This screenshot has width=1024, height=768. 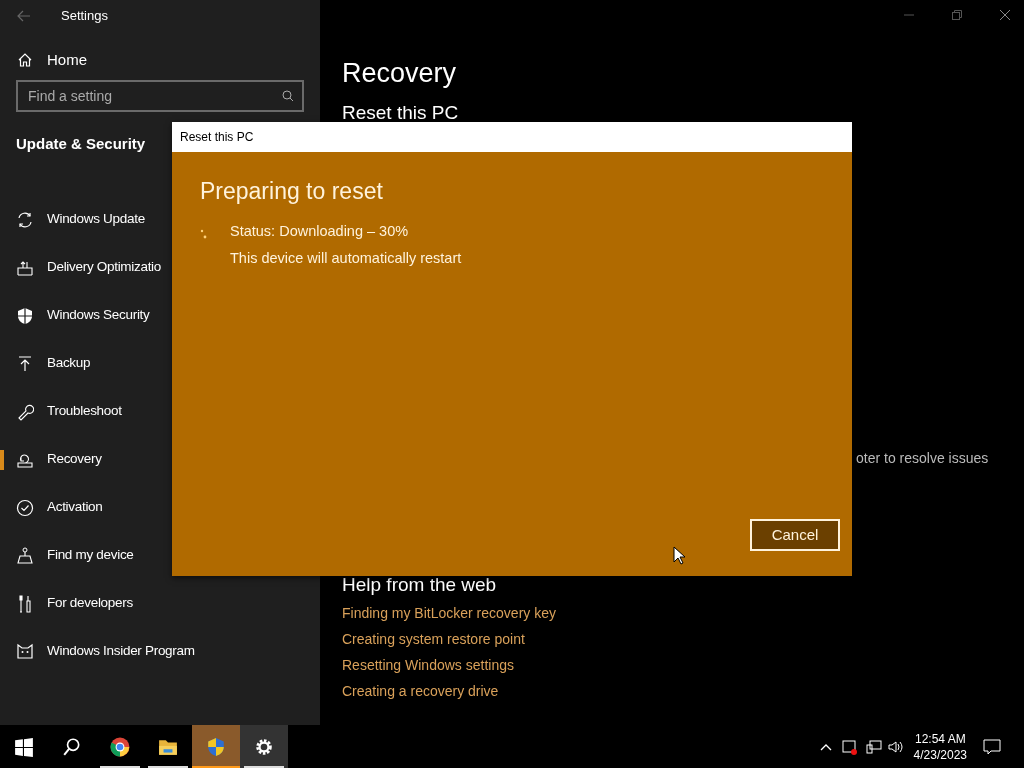 I want to click on mouse-cursor-icon, so click(x=679, y=555).